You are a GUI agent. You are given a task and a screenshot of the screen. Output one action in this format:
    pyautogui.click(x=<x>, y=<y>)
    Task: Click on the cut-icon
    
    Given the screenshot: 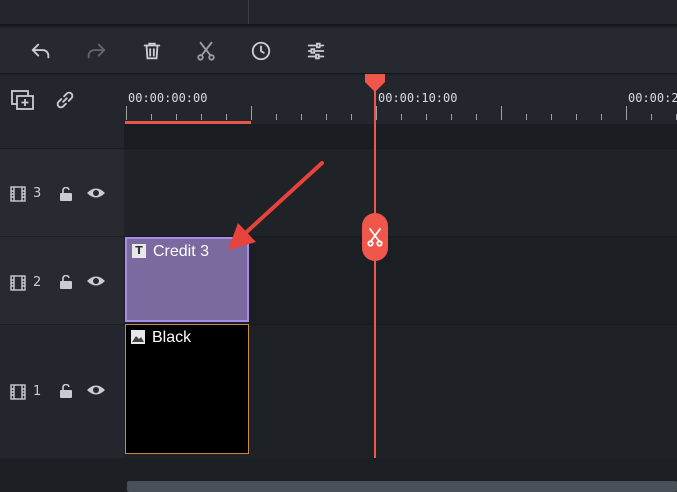 What is the action you would take?
    pyautogui.click(x=206, y=51)
    